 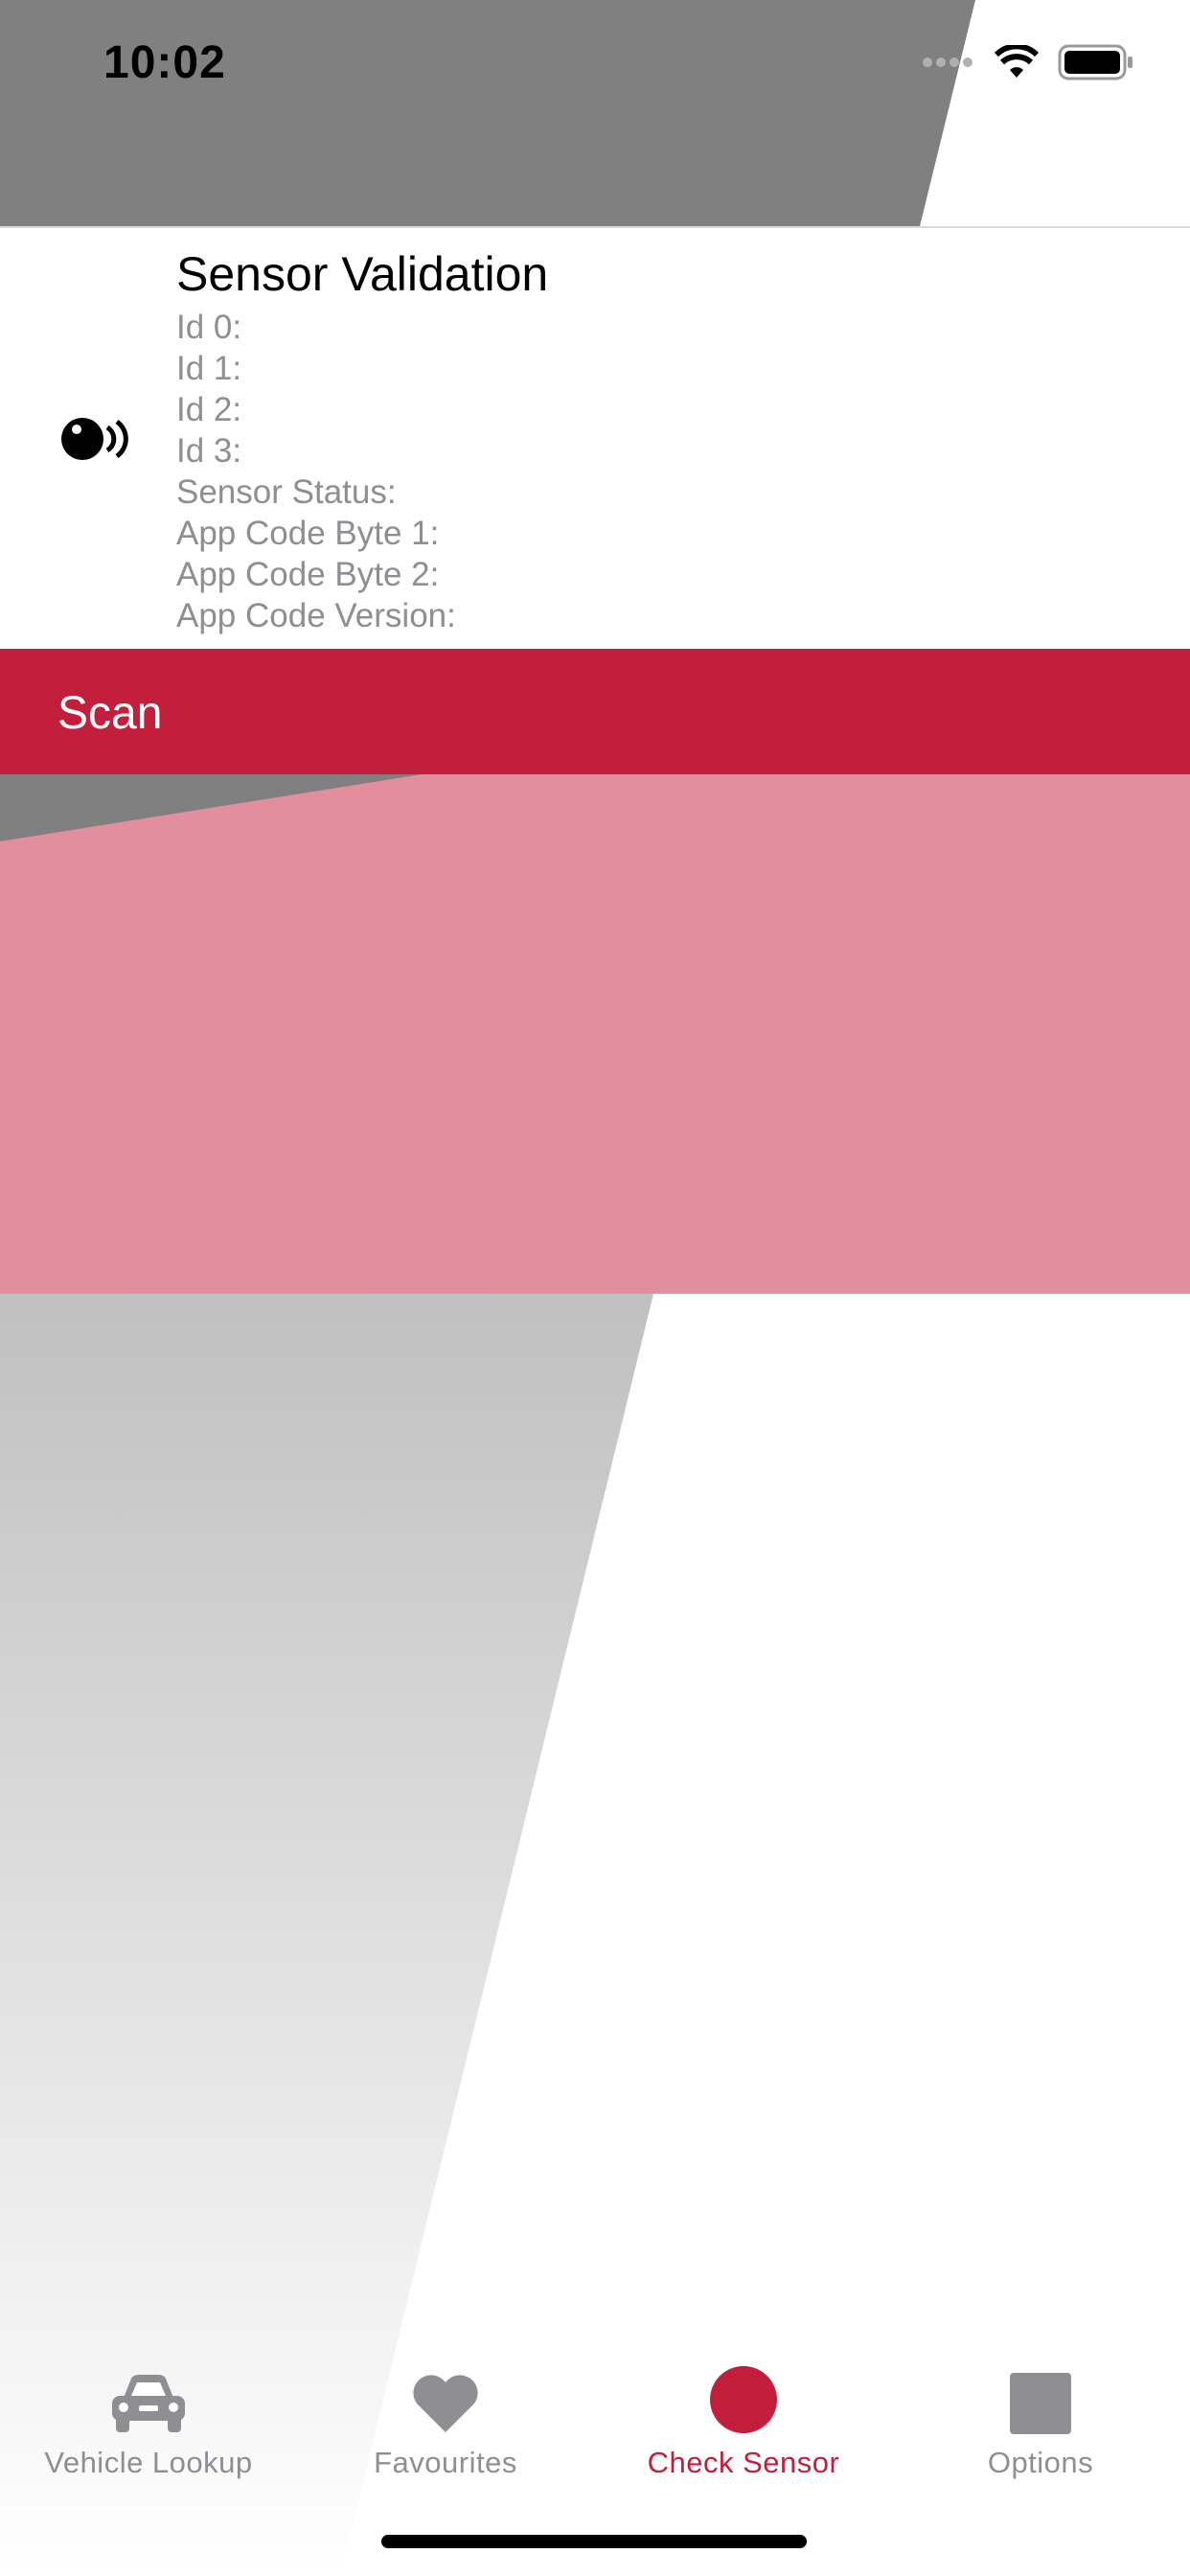 I want to click on signal-icon, so click(x=948, y=63).